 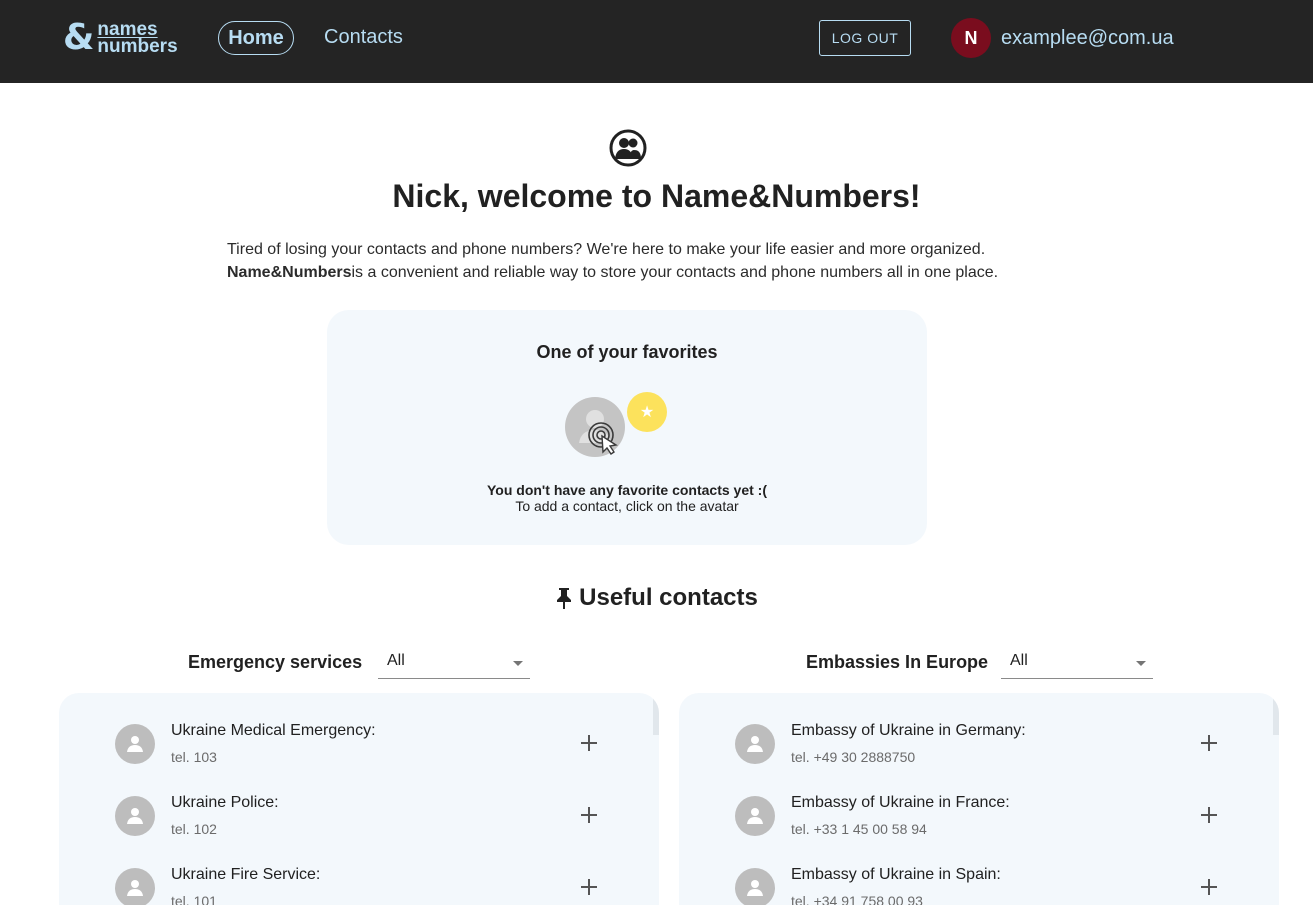 What do you see at coordinates (908, 730) in the screenshot?
I see `contact-name: Embassy of Ukraine in Germany:` at bounding box center [908, 730].